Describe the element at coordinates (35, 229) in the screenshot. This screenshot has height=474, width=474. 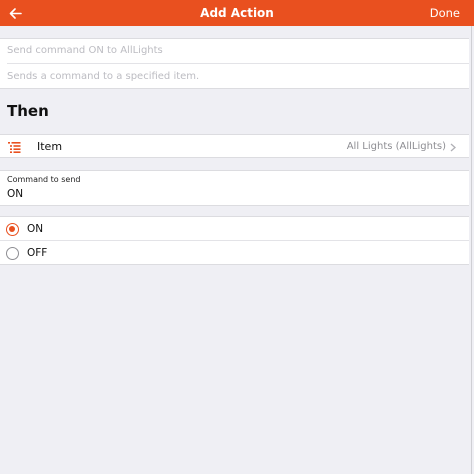
I see `option-on-label: ON` at that location.